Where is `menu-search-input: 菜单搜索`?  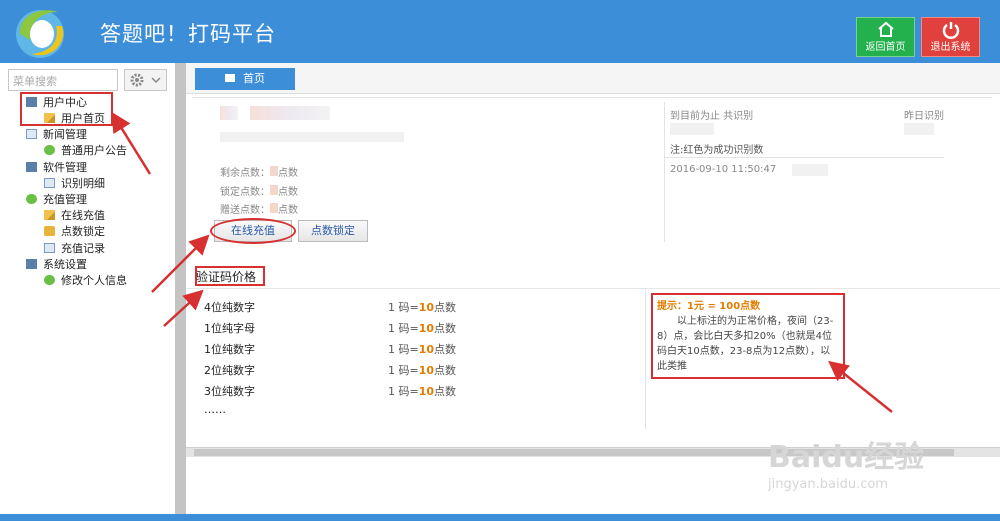
menu-search-input: 菜单搜索 is located at coordinates (63, 80).